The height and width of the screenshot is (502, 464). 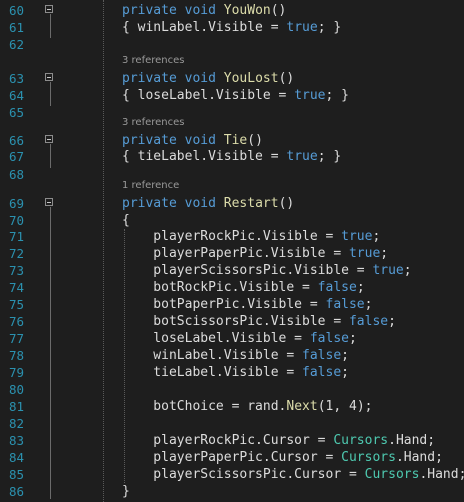 I want to click on line-number: 81, so click(x=16, y=406).